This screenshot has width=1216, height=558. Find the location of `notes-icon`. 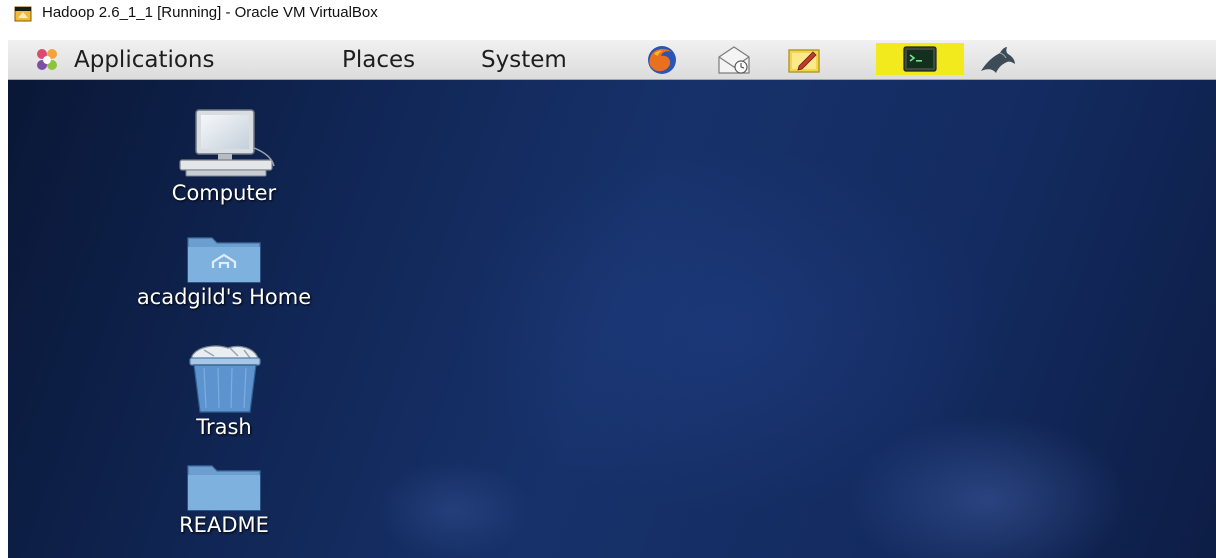

notes-icon is located at coordinates (804, 61).